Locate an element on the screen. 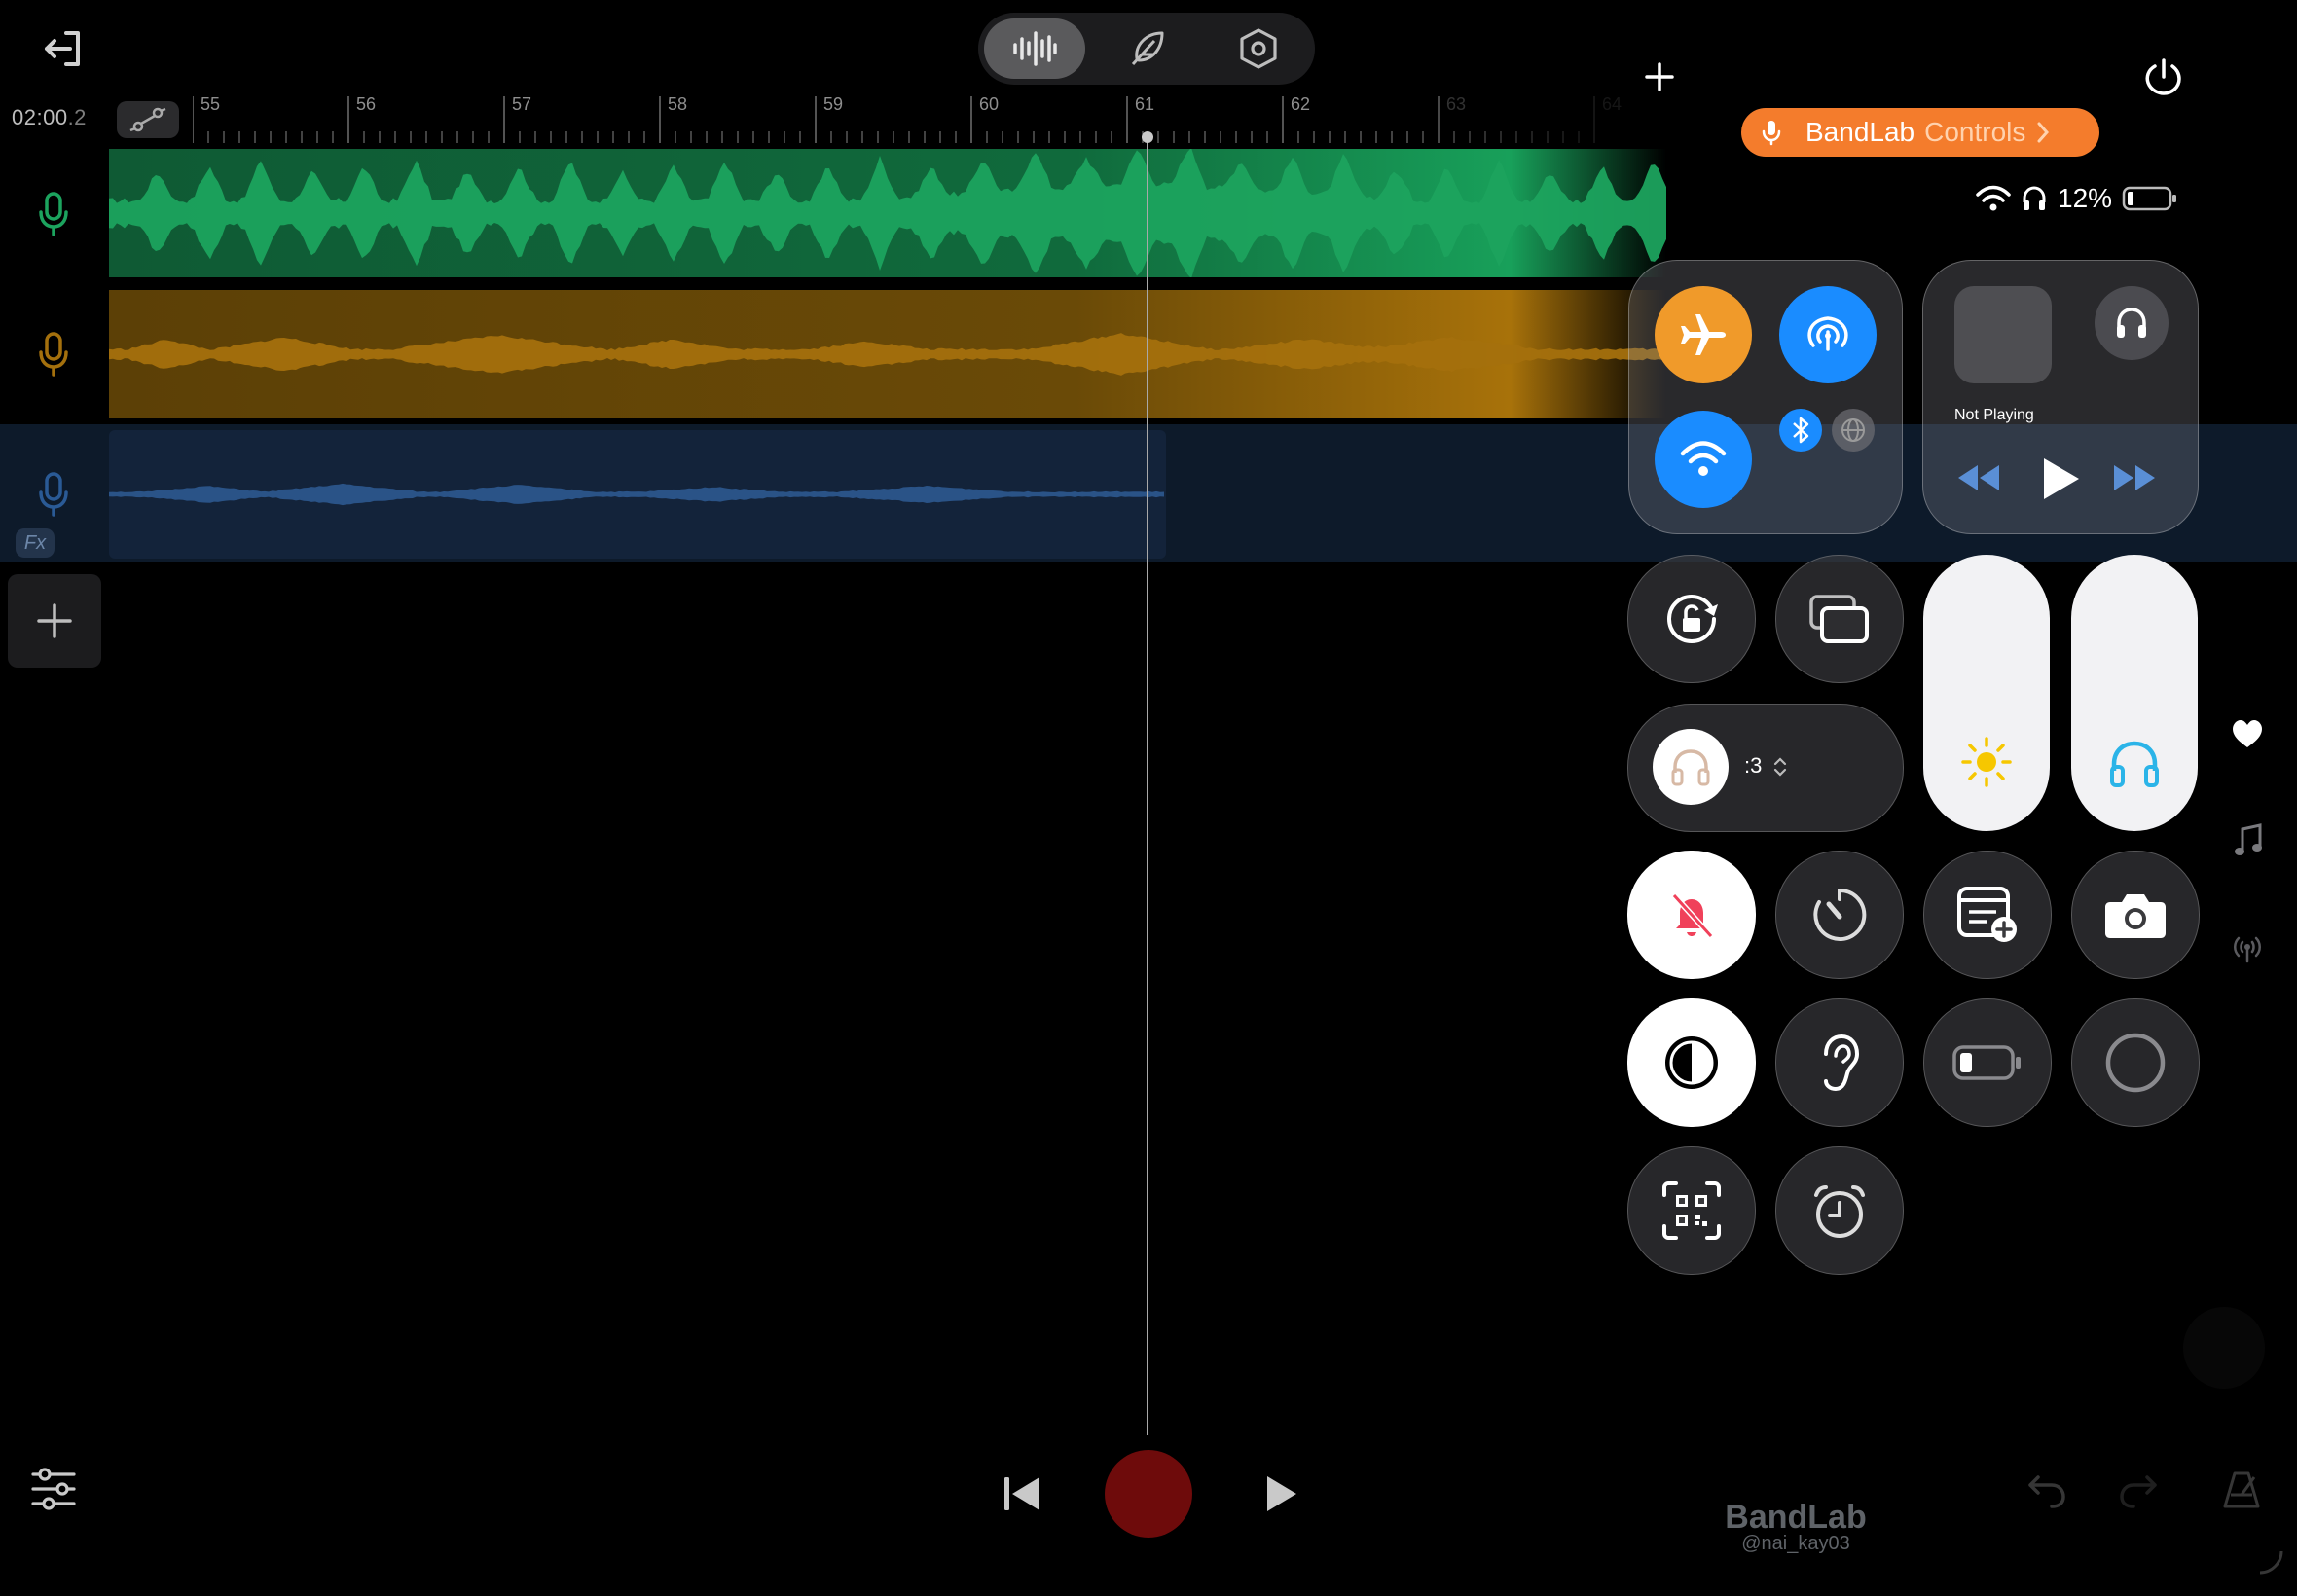  dark-mode-toggle is located at coordinates (1691, 1062).